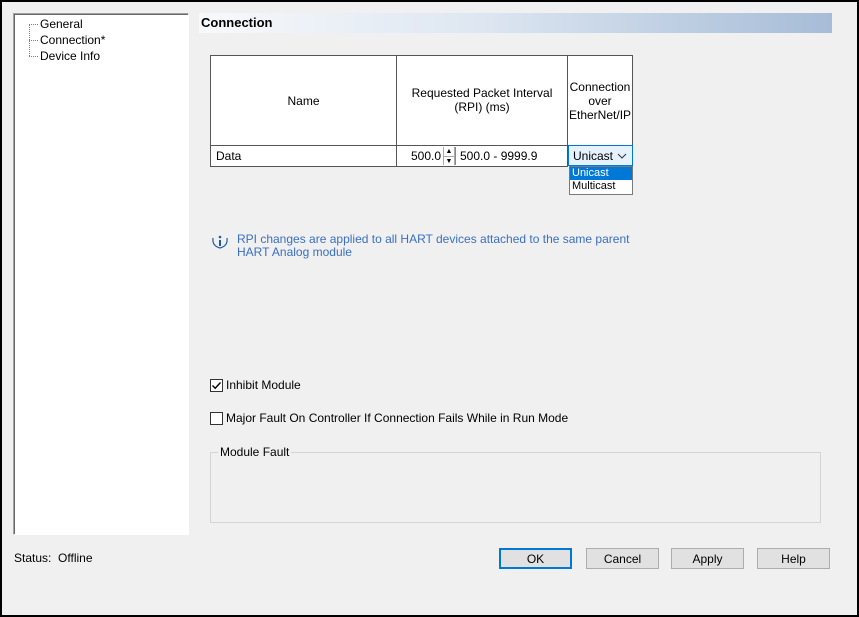  Describe the element at coordinates (61, 24) in the screenshot. I see `tree-item-label: General` at that location.